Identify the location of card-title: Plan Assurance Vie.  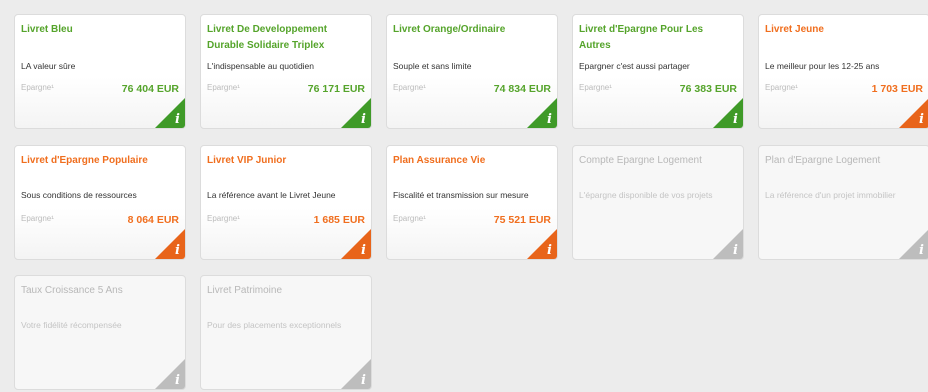
(439, 160).